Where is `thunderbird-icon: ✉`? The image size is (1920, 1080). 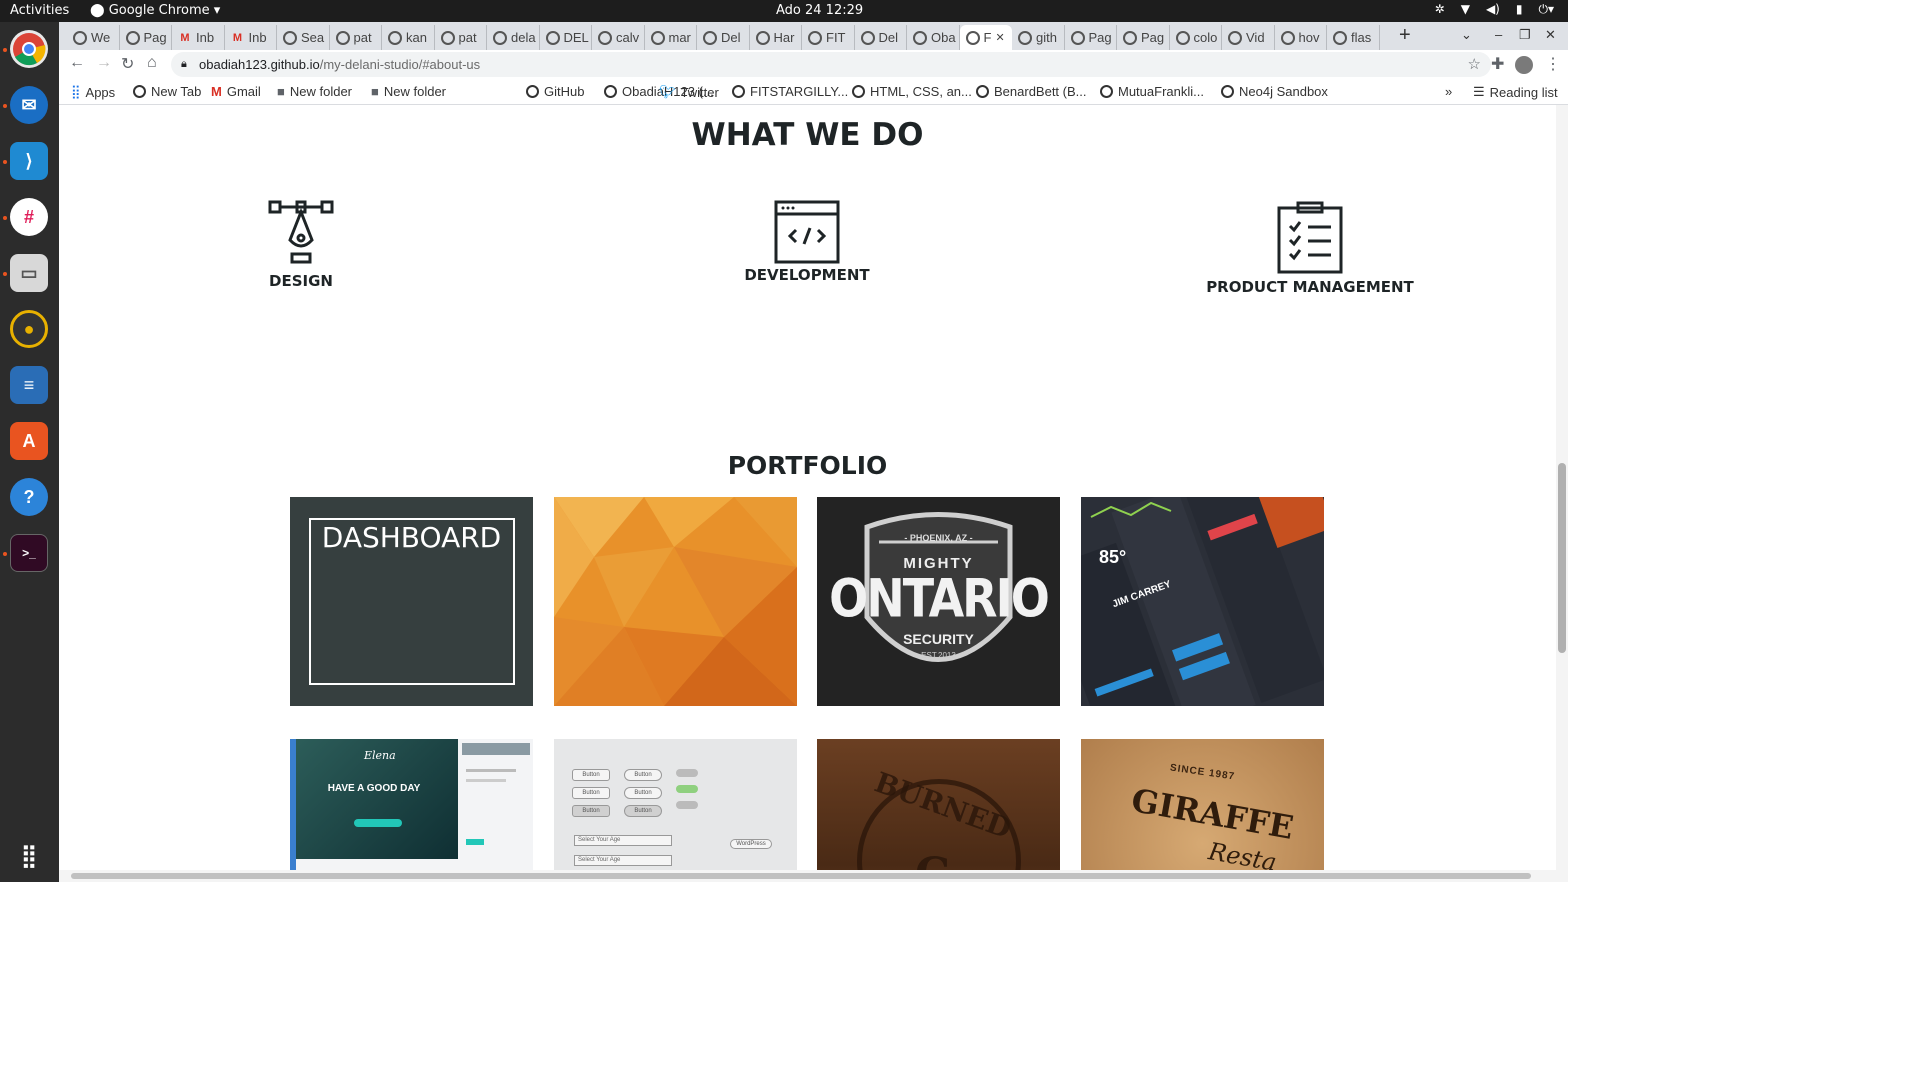 thunderbird-icon: ✉ is located at coordinates (29, 105).